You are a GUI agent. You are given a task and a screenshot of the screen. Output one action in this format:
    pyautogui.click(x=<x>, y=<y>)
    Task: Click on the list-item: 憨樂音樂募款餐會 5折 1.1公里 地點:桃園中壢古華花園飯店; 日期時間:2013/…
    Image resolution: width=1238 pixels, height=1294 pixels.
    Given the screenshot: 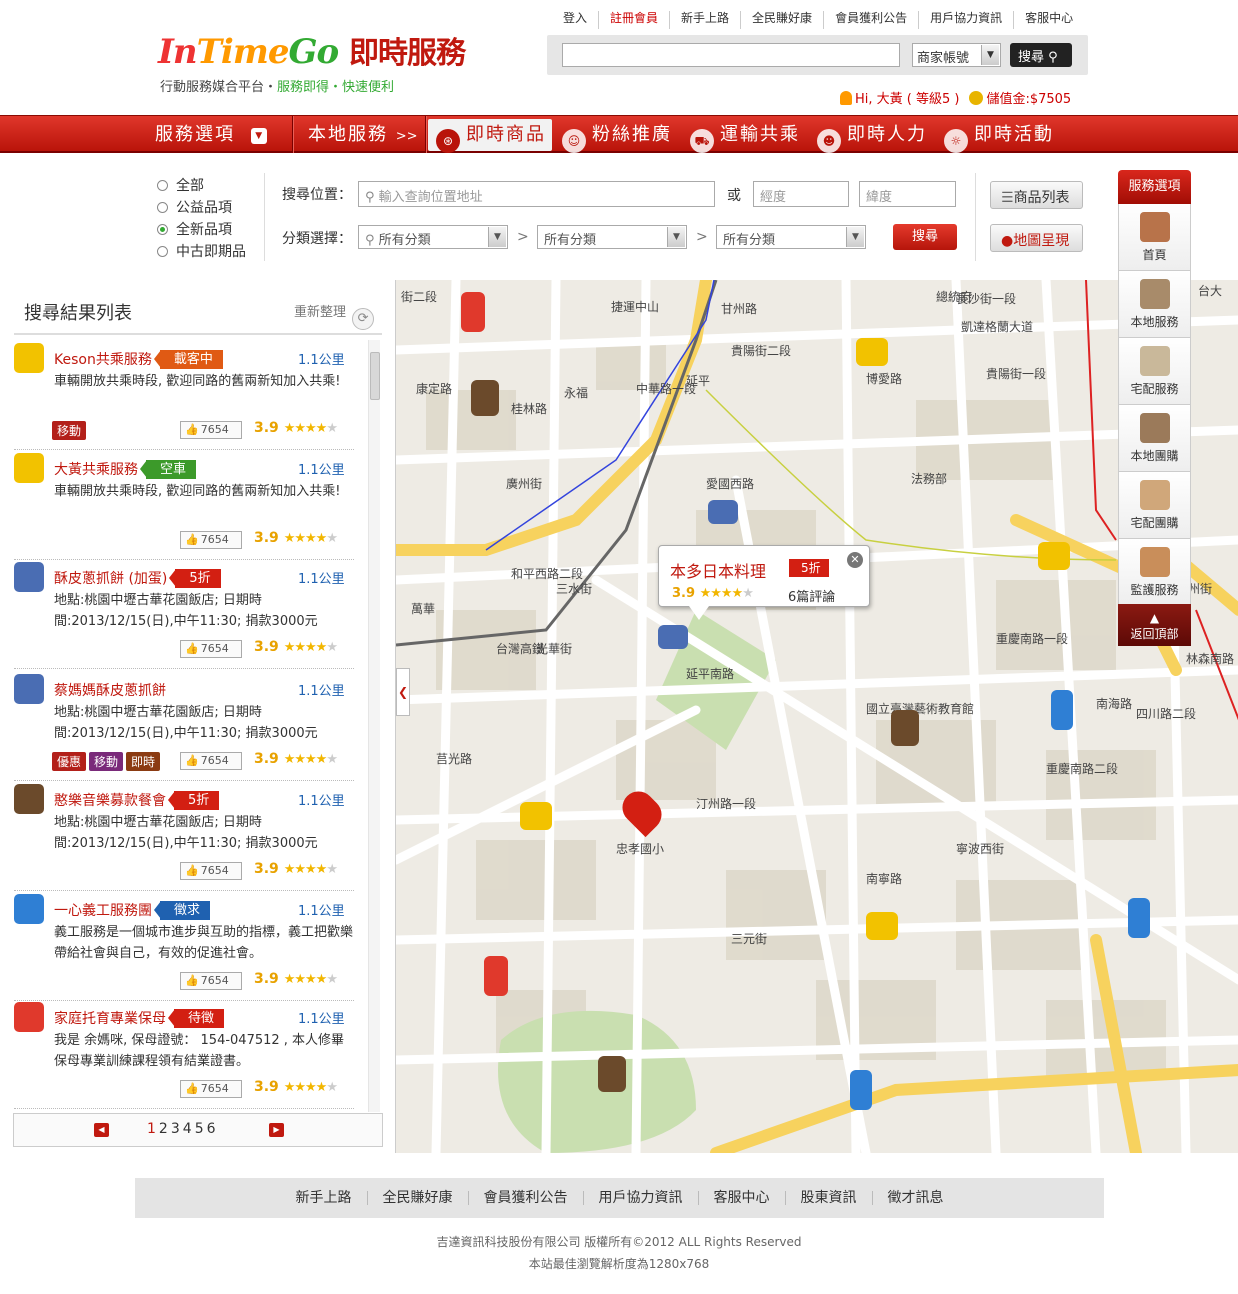 What is the action you would take?
    pyautogui.click(x=184, y=836)
    